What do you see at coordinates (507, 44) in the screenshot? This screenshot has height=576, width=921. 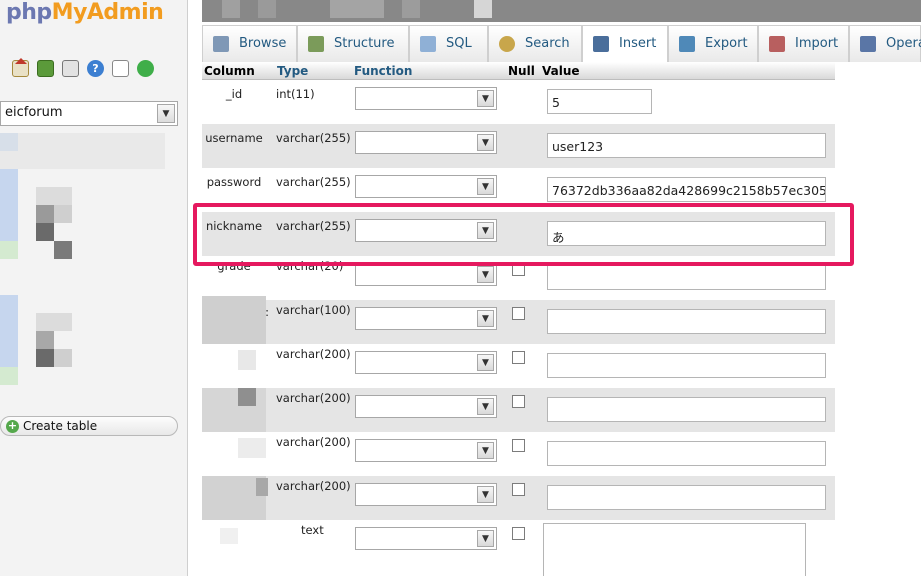 I see `search-icon` at bounding box center [507, 44].